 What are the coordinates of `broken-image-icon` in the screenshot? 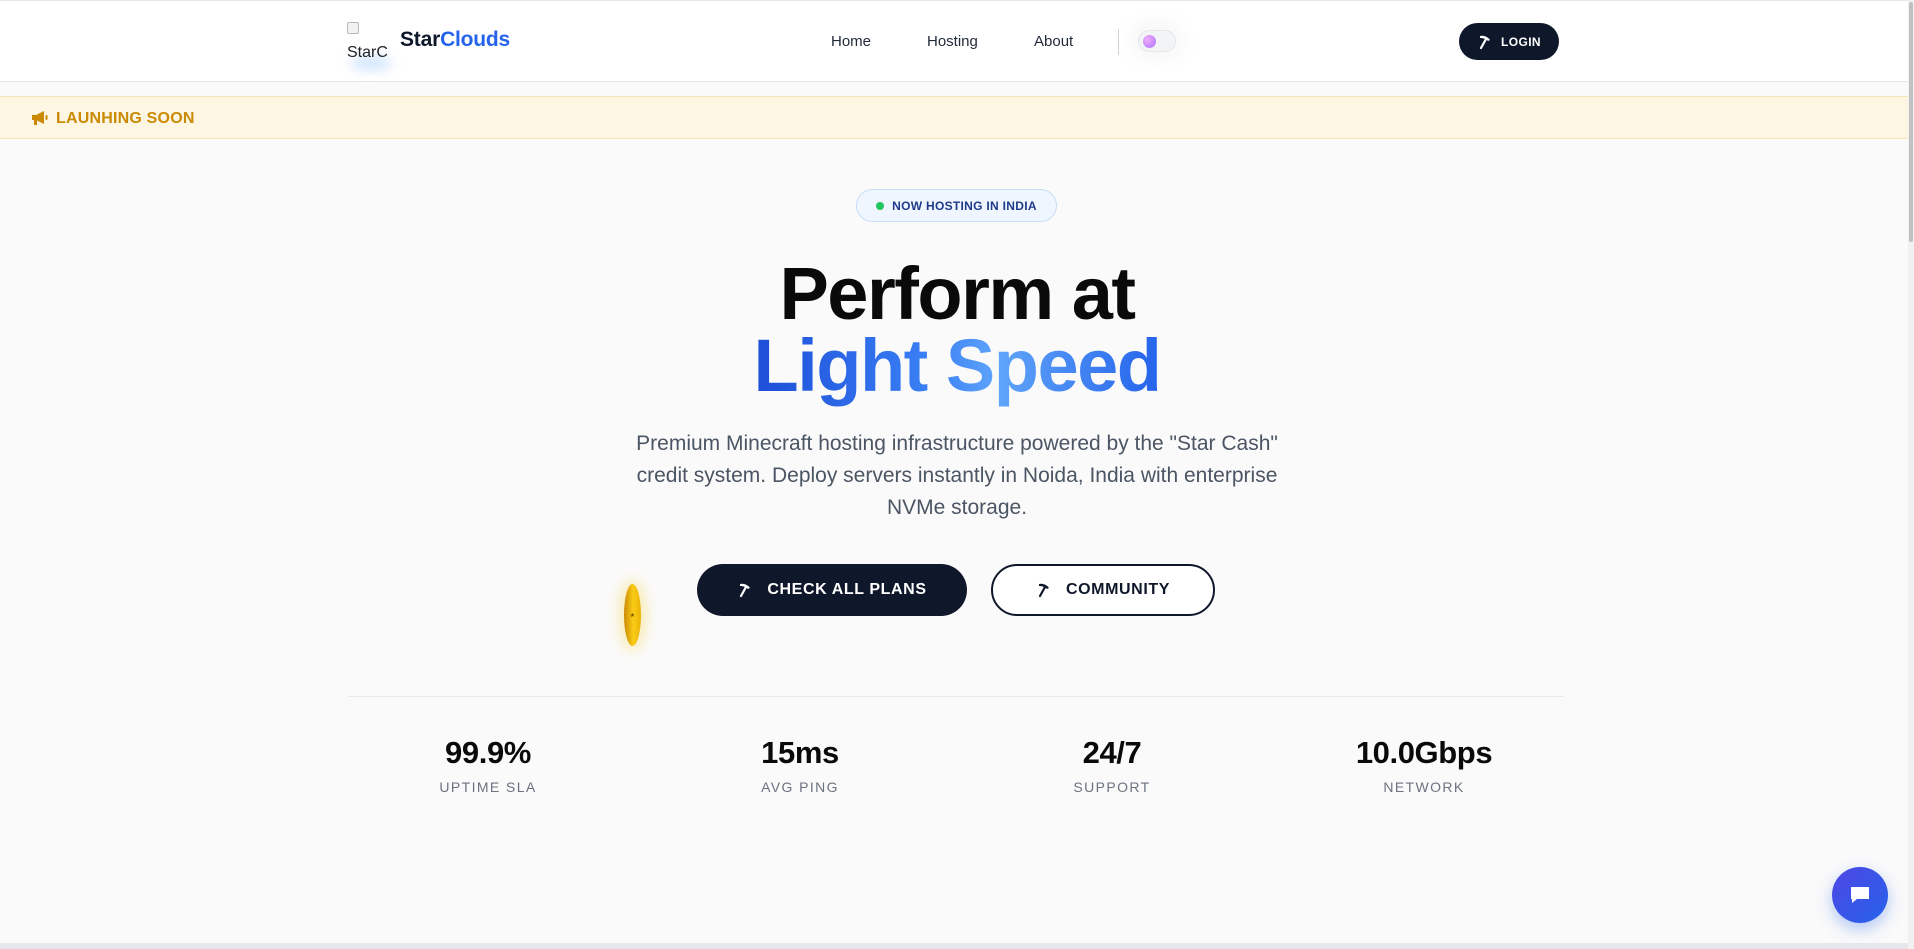 It's located at (353, 28).